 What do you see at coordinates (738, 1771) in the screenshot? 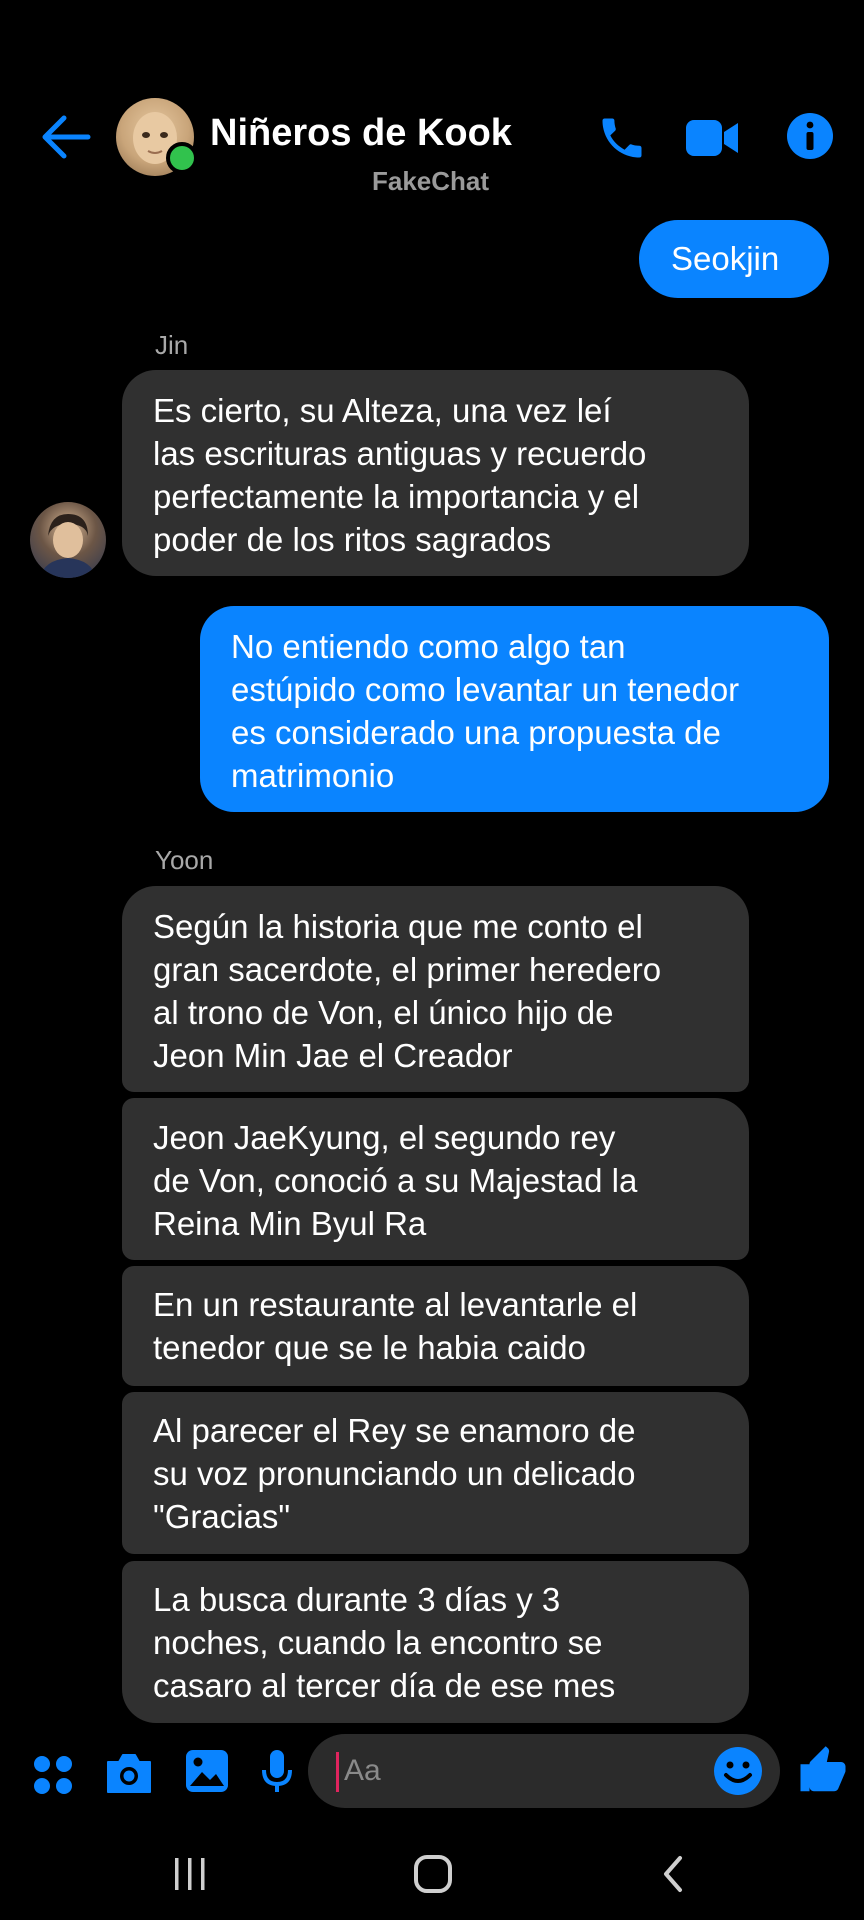
I see `emoji-icon` at bounding box center [738, 1771].